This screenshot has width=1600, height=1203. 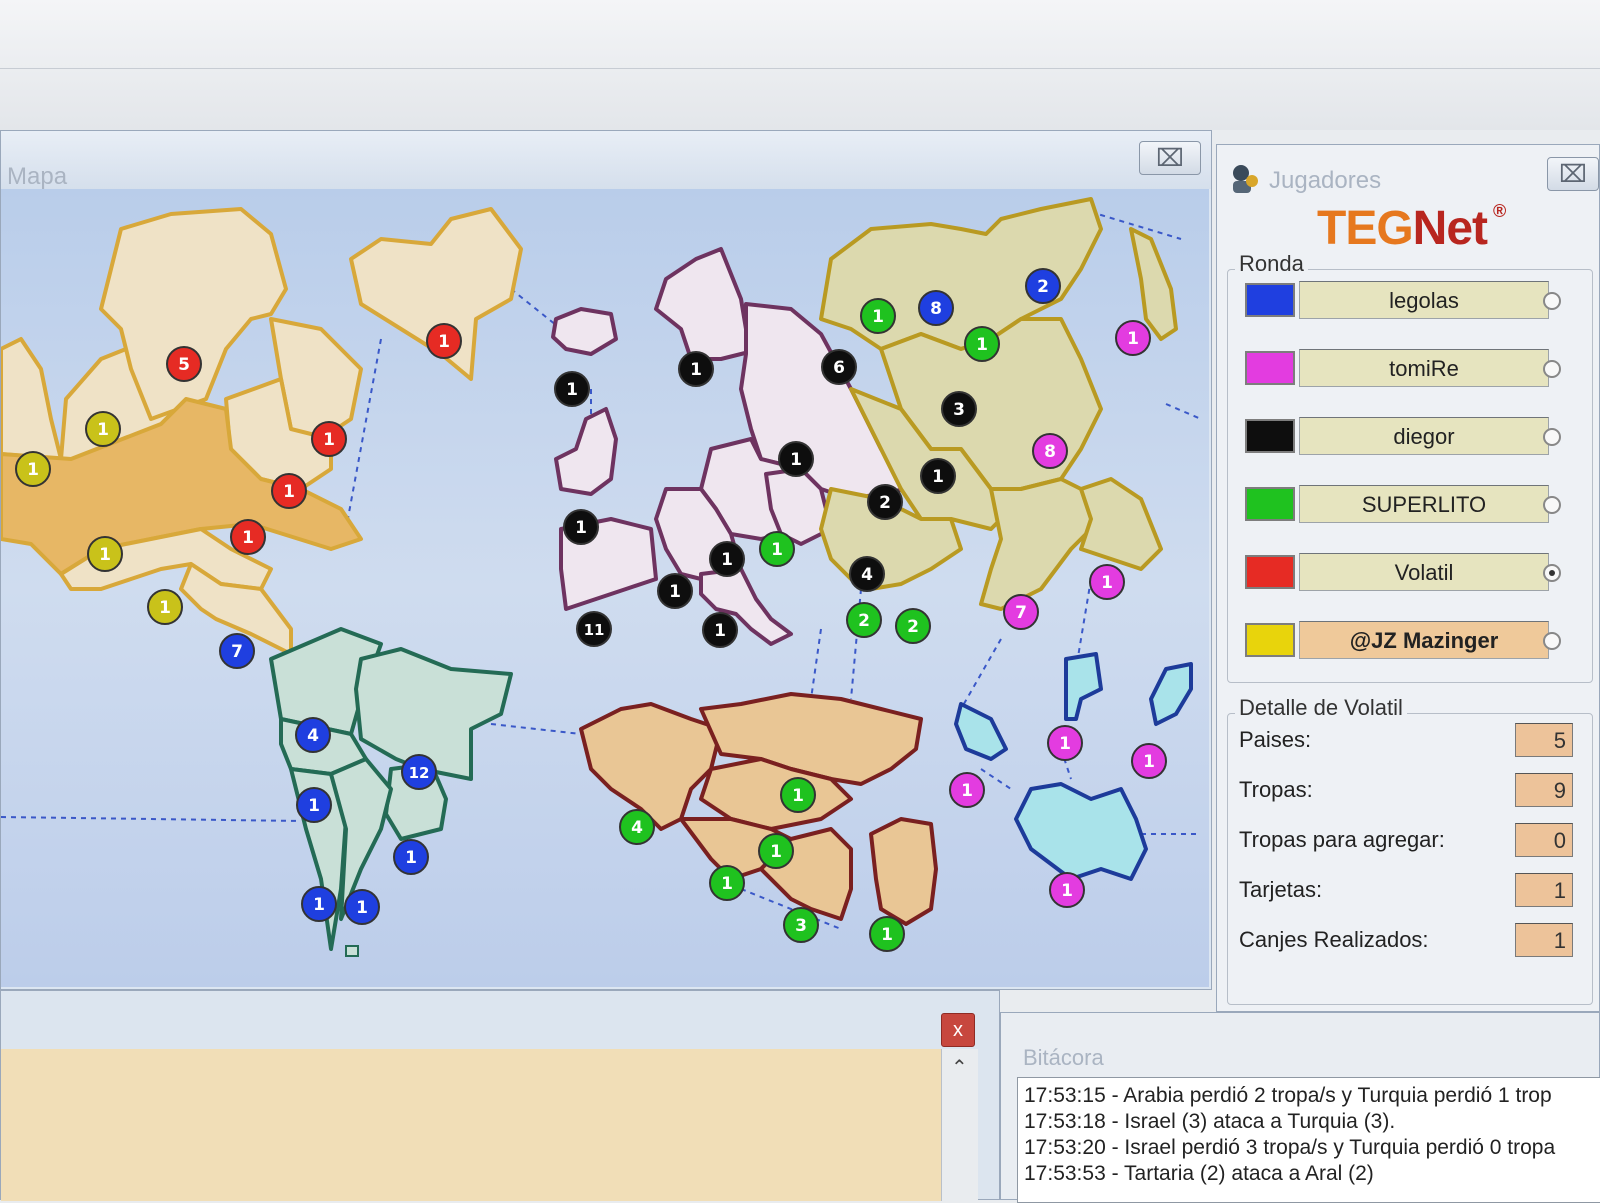 What do you see at coordinates (958, 1030) in the screenshot?
I see `chat-close-button: x` at bounding box center [958, 1030].